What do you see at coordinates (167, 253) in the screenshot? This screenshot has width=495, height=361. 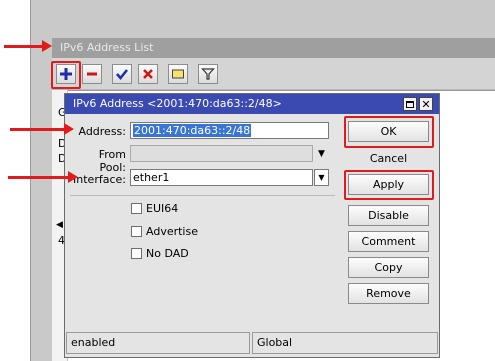 I see `no-dad-label: No DAD` at bounding box center [167, 253].